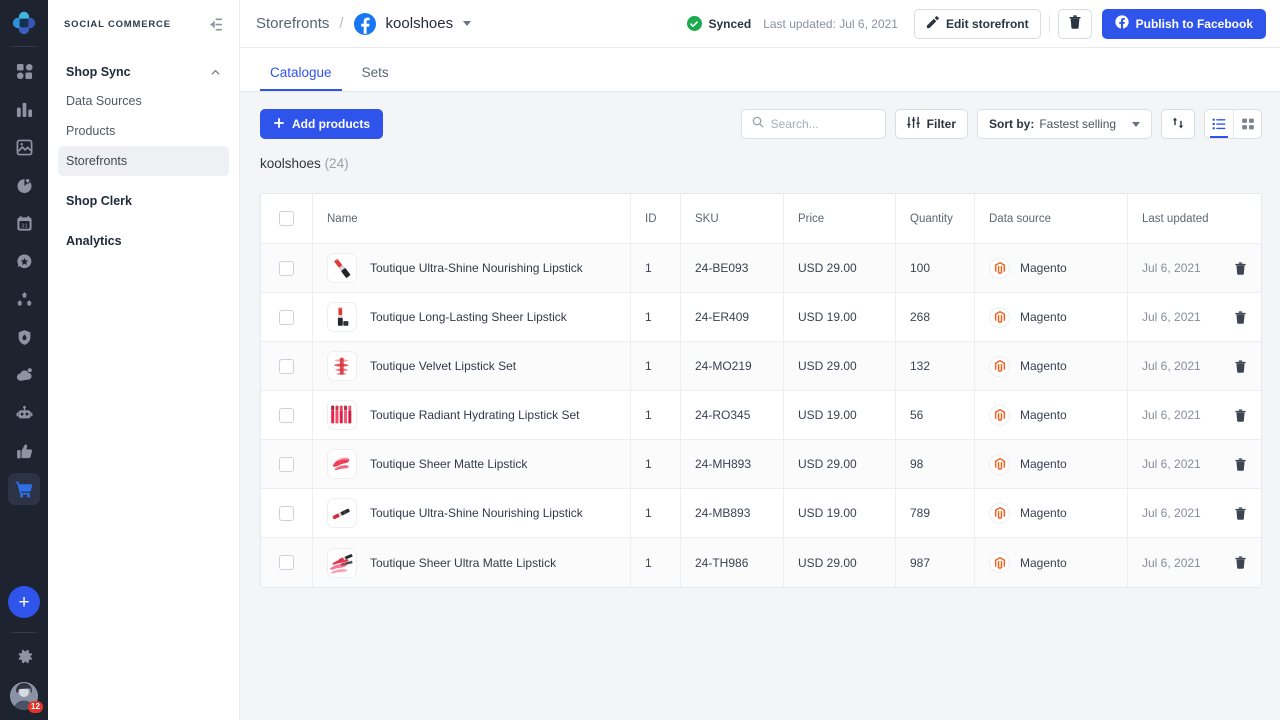 This screenshot has height=720, width=1280. I want to click on edit-storefront-button: Edit storefront, so click(977, 23).